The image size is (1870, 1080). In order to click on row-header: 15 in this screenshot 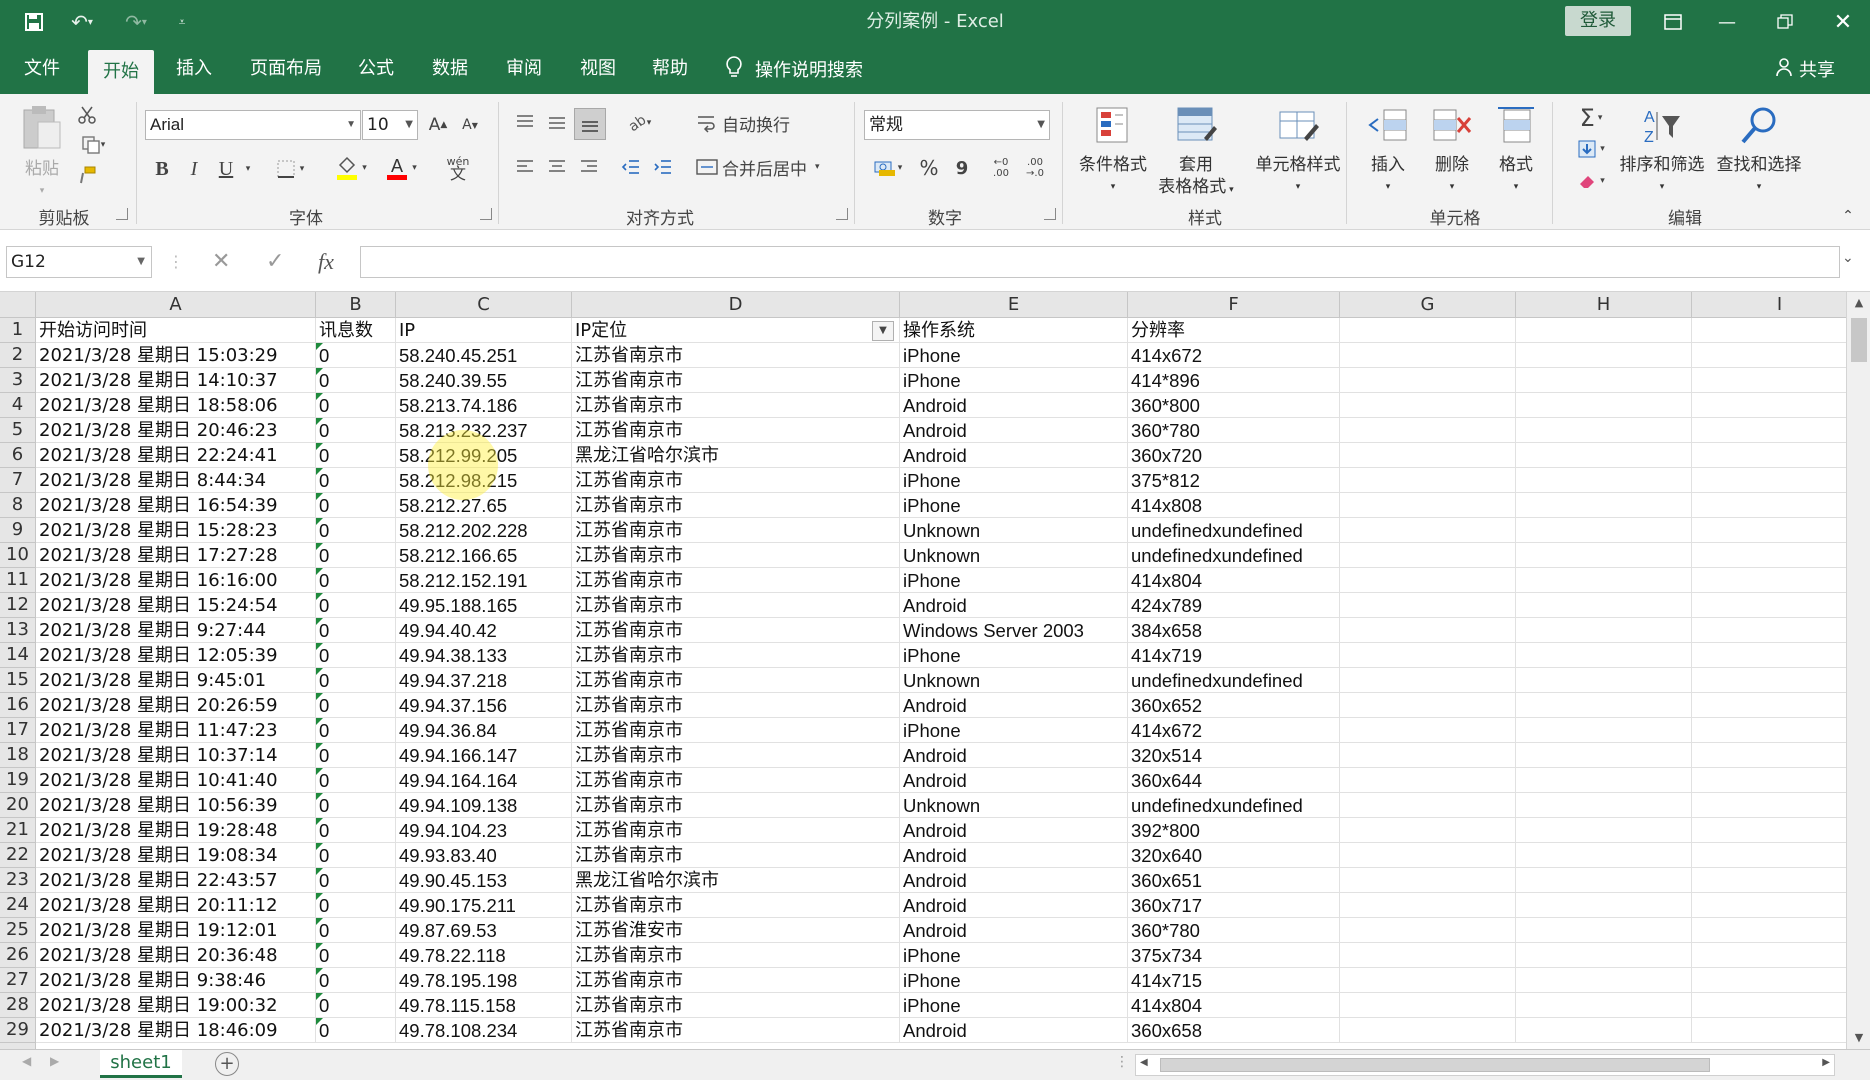, I will do `click(18, 680)`.